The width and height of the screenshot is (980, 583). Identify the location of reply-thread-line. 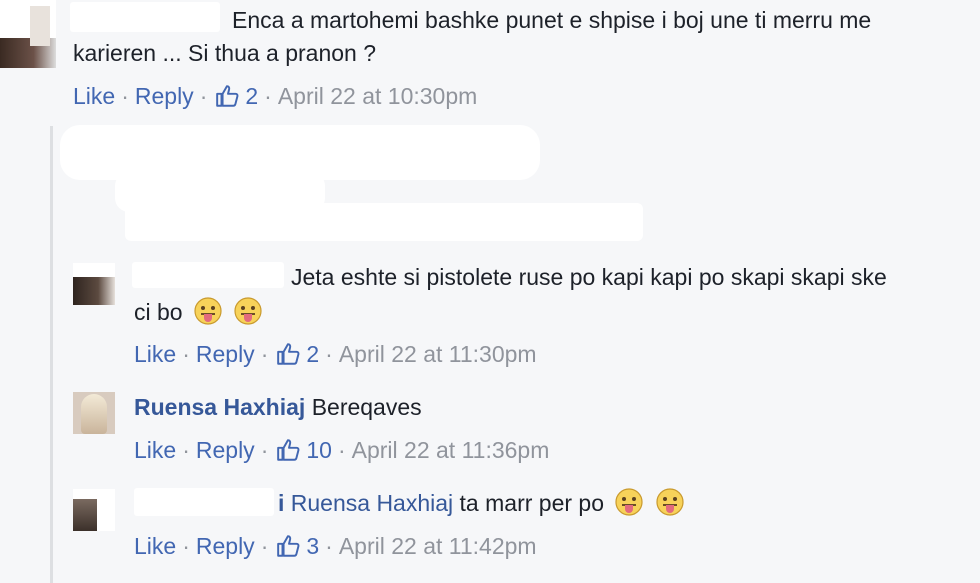
(51, 354).